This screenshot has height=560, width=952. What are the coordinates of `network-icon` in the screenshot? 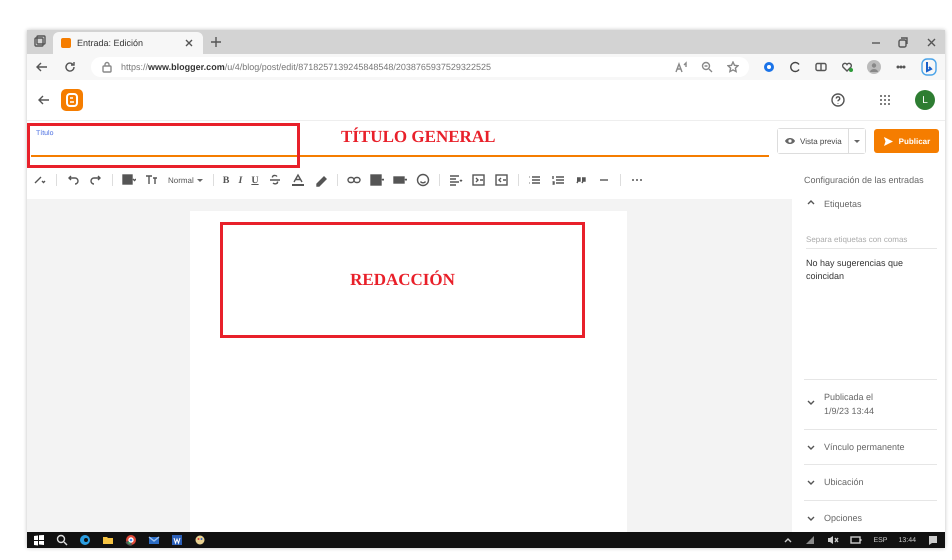 It's located at (810, 540).